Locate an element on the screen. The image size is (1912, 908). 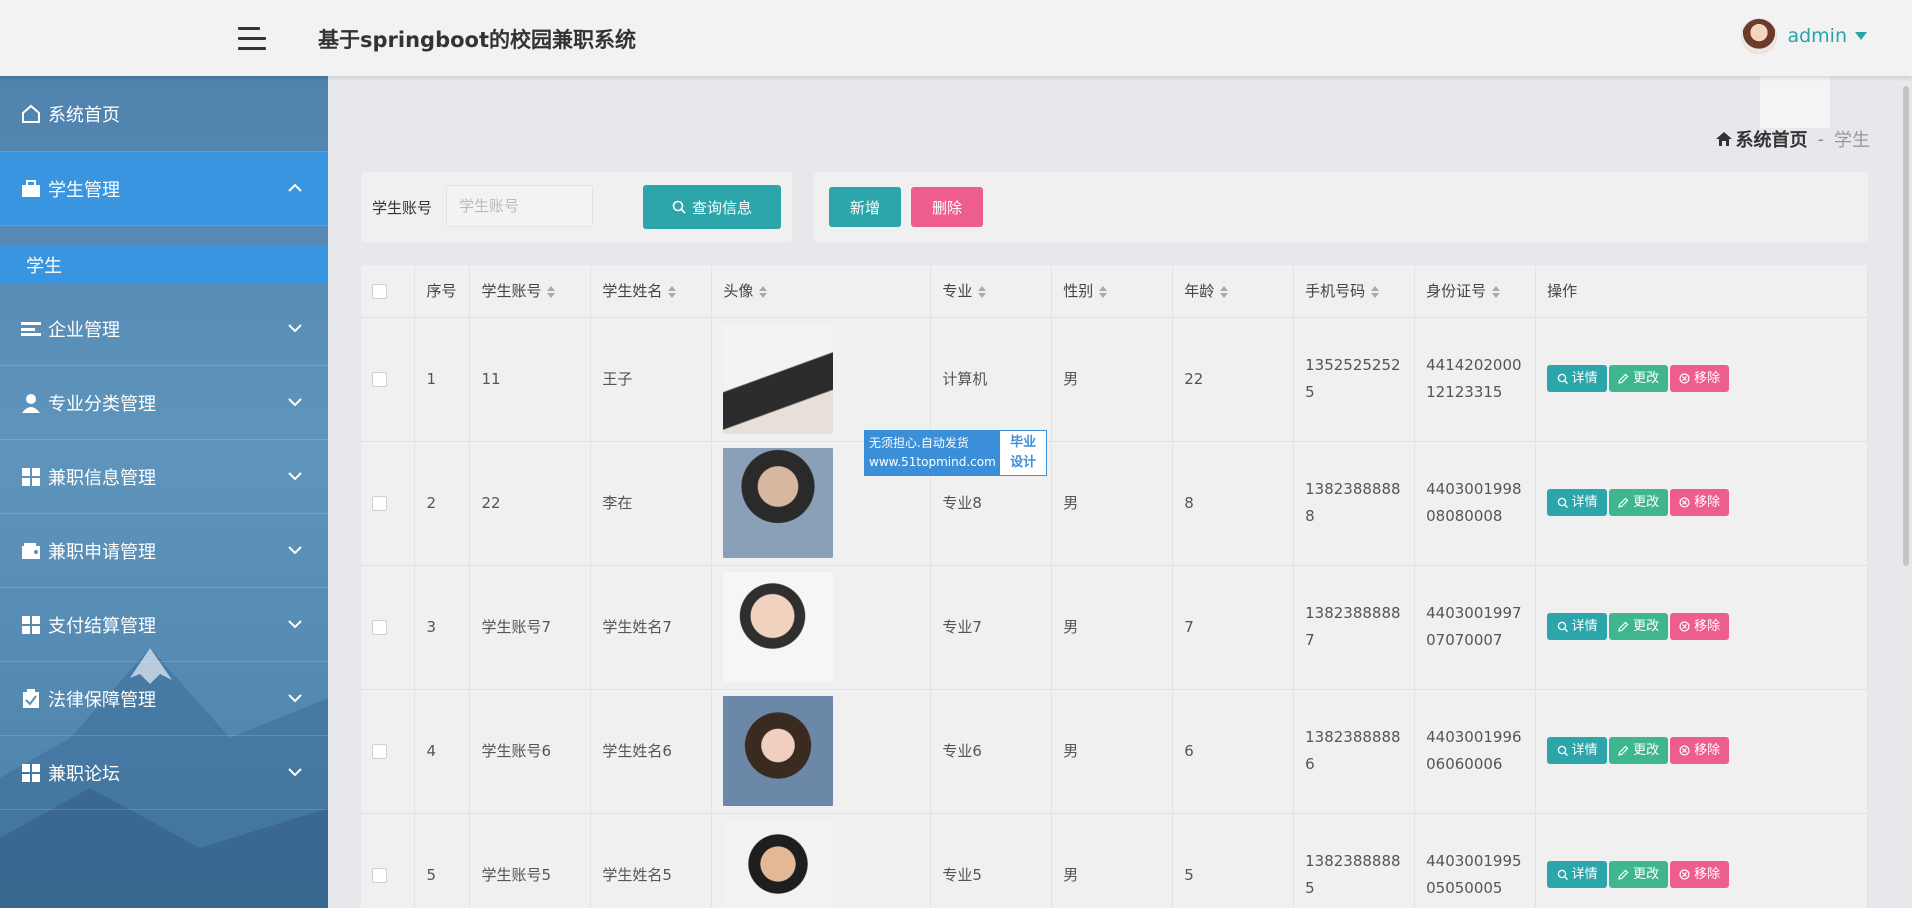
cell-id-card: 4403001997 07070007 is located at coordinates (1475, 627).